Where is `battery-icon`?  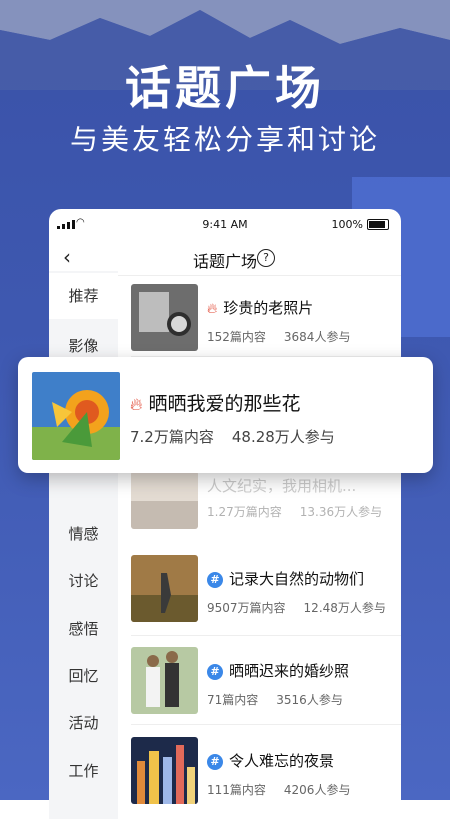
battery-icon is located at coordinates (378, 224).